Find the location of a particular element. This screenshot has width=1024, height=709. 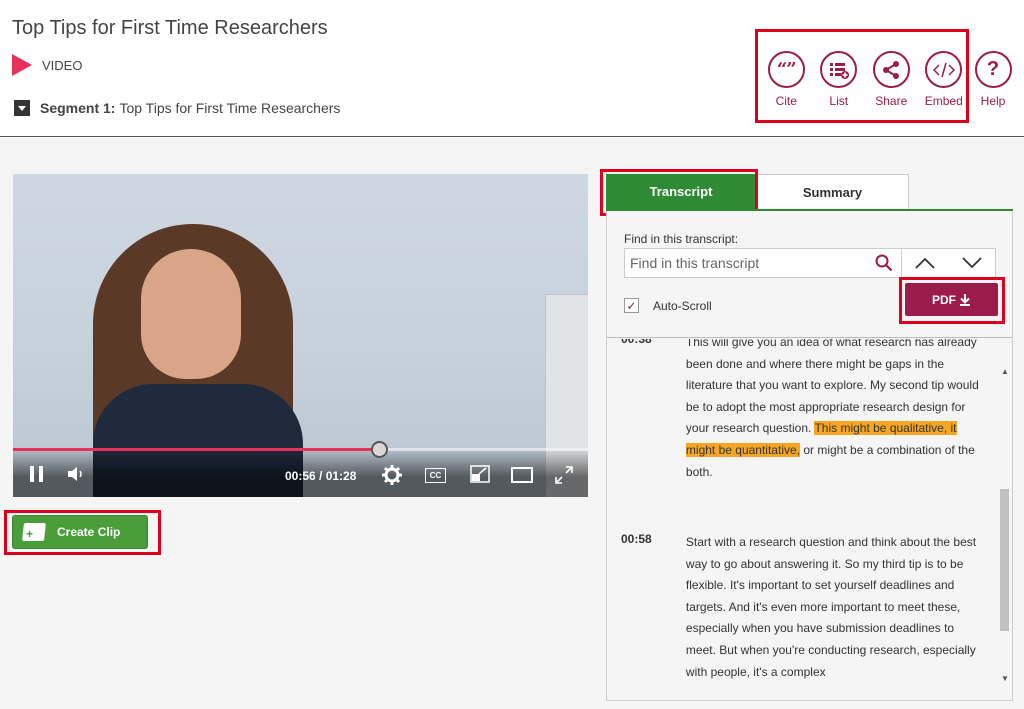

time-display: 00:56 / 01:28 is located at coordinates (321, 476).